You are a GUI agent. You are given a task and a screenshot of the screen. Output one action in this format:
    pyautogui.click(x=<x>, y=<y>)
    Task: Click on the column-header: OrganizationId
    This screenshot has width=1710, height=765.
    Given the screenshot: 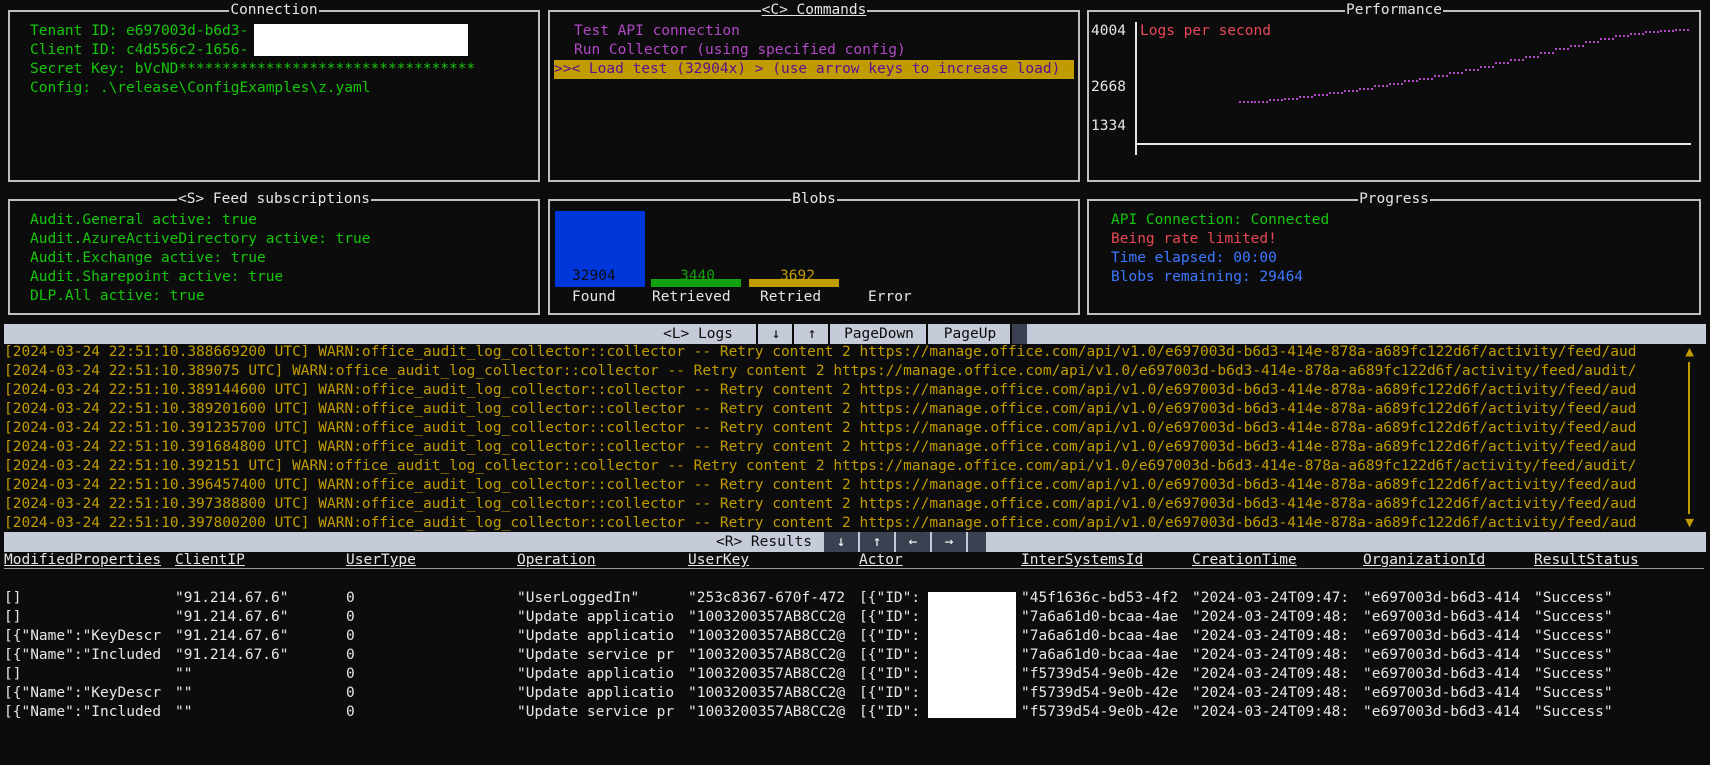 What is the action you would take?
    pyautogui.click(x=1424, y=560)
    